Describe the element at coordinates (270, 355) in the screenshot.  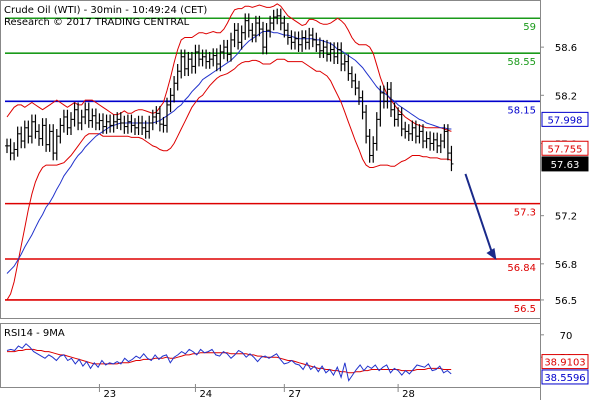
I see `rsi-panel-frame` at that location.